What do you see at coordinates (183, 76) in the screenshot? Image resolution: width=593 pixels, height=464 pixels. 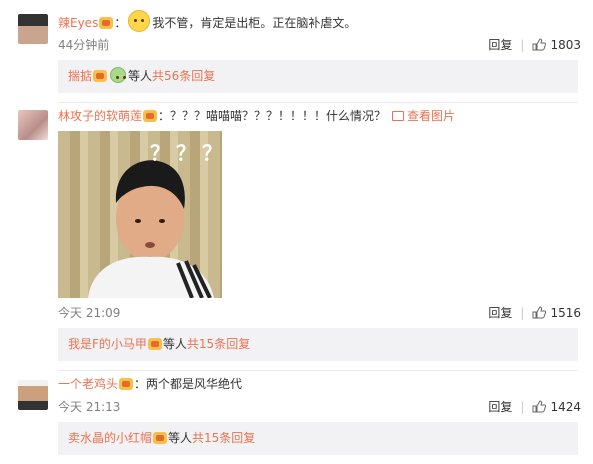 I see `reply-count-link: 共56条回复` at bounding box center [183, 76].